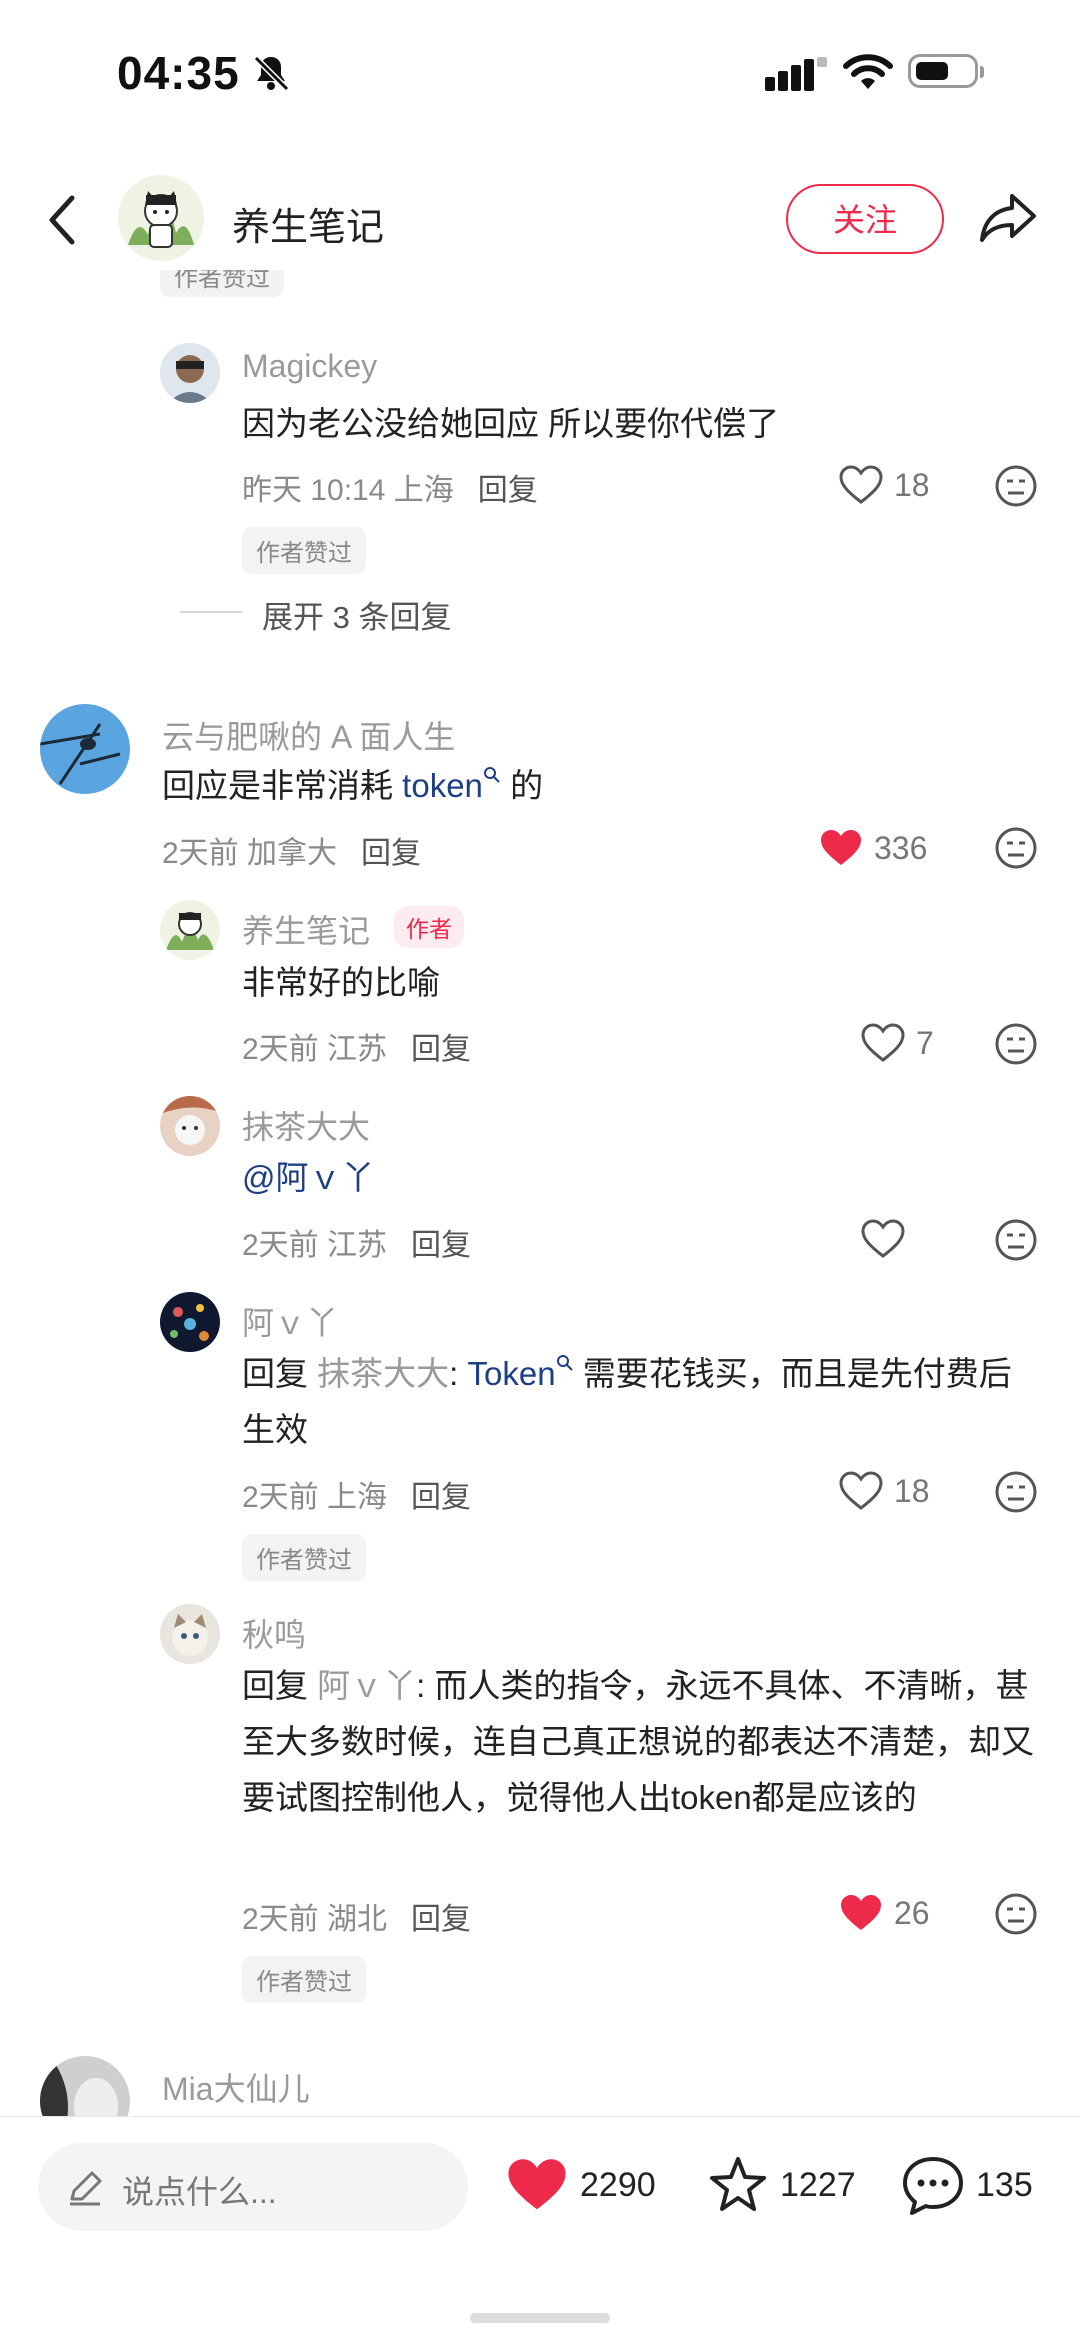 The height and width of the screenshot is (2341, 1080). I want to click on back-arrow-icon, so click(62, 222).